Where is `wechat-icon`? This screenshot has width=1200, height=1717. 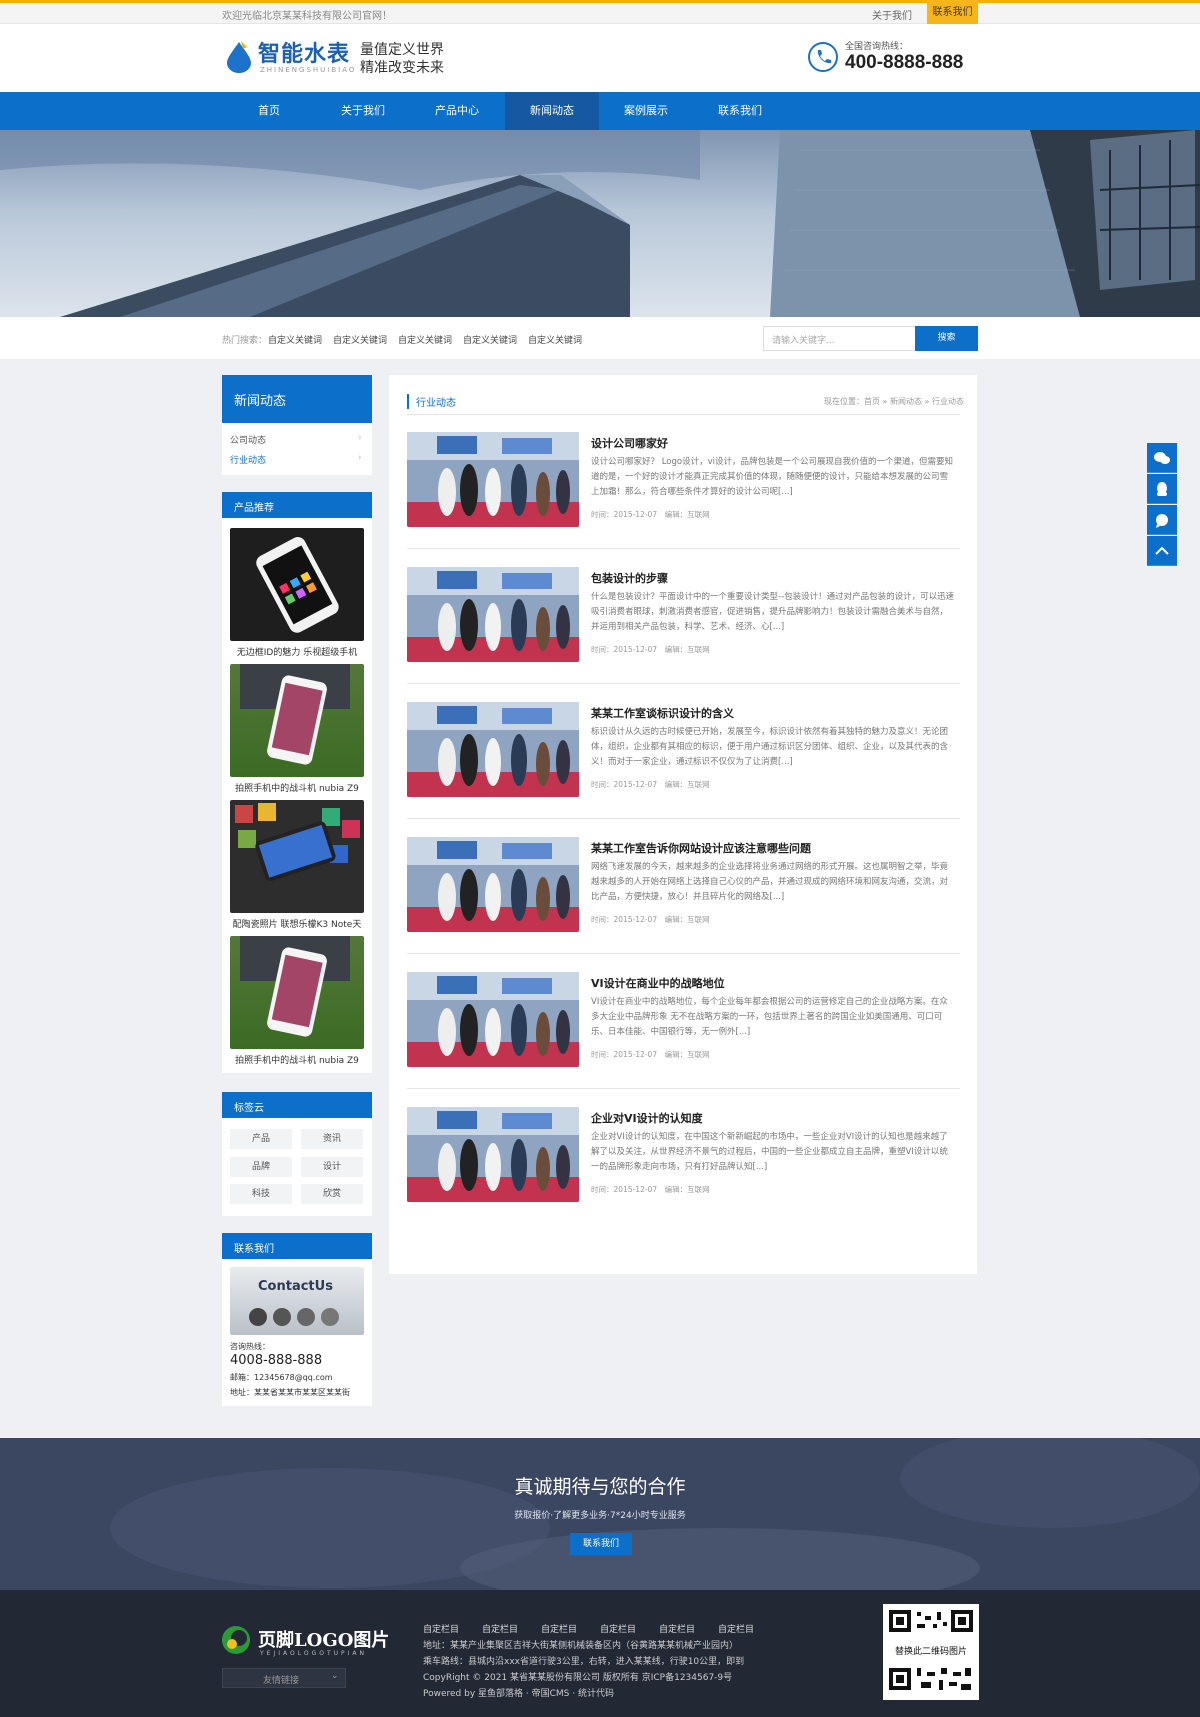 wechat-icon is located at coordinates (1162, 458).